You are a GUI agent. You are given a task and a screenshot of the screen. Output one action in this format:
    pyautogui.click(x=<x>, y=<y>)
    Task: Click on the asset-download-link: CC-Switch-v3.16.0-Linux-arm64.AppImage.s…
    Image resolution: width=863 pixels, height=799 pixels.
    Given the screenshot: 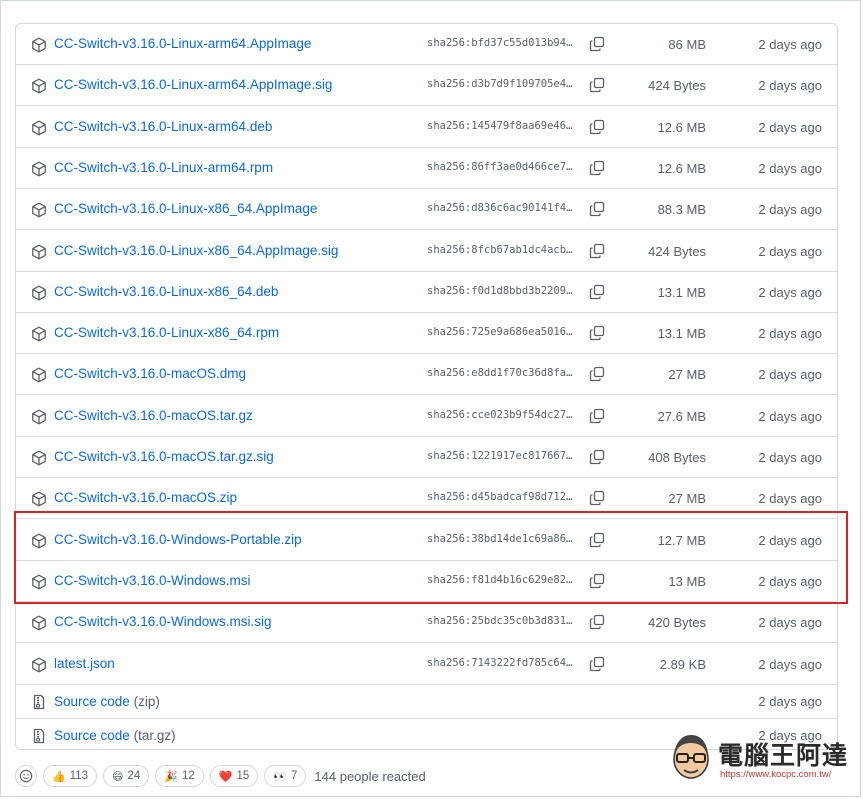 What is the action you would take?
    pyautogui.click(x=193, y=84)
    